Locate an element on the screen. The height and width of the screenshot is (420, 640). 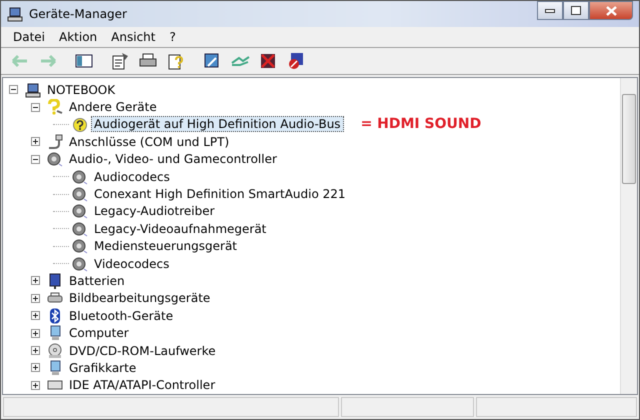
close-icon is located at coordinates (611, 11).